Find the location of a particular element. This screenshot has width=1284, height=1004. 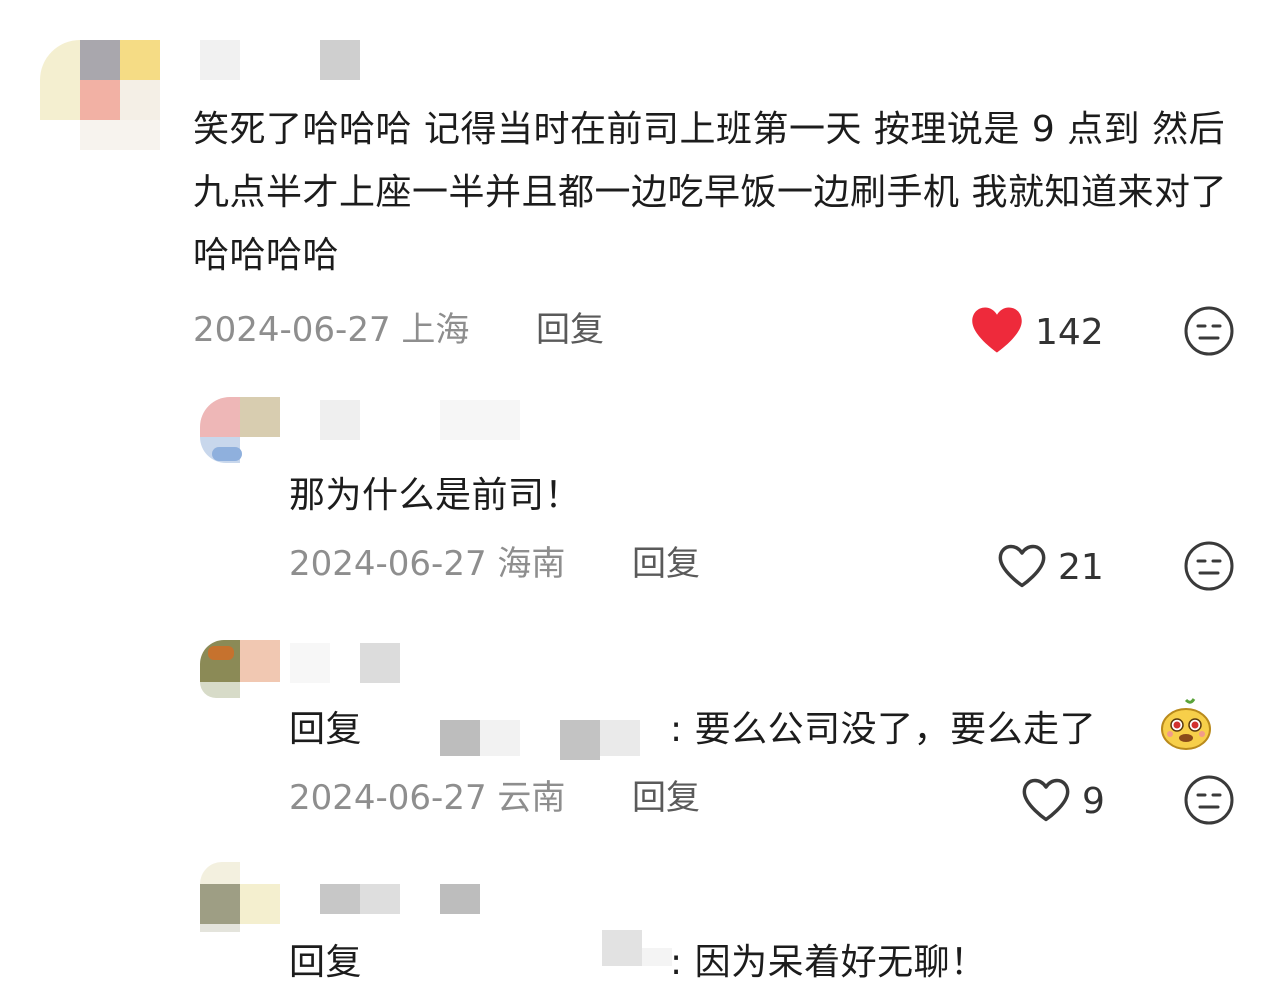

heart-filled-icon is located at coordinates (997, 330).